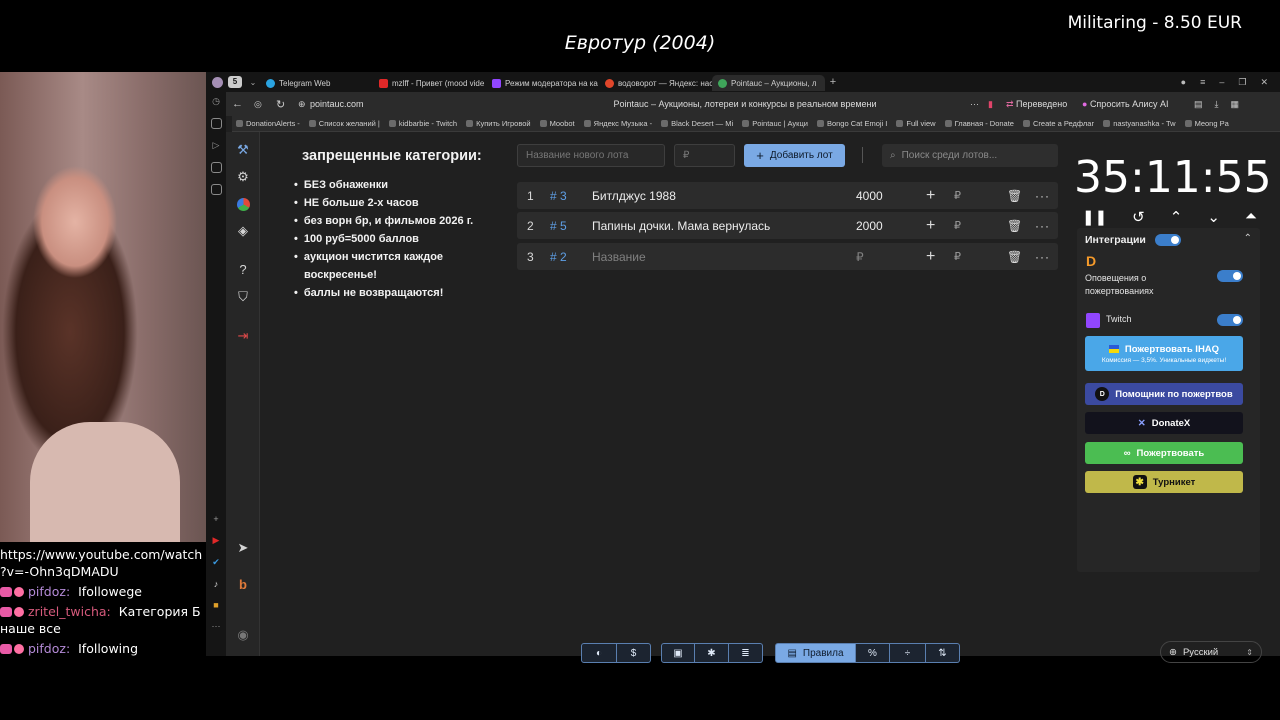 The width and height of the screenshot is (1280, 720). What do you see at coordinates (1164, 423) in the screenshot?
I see `donatex-button: ✕ DonateX` at bounding box center [1164, 423].